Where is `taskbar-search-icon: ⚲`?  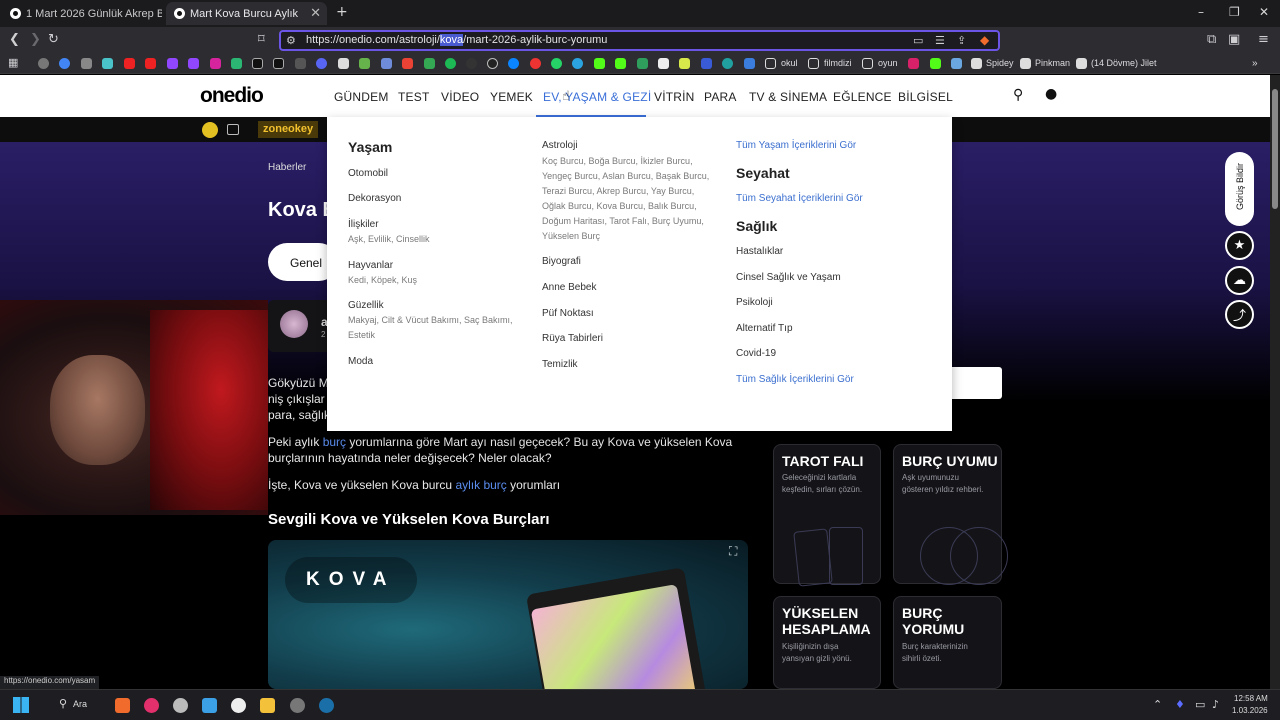 taskbar-search-icon: ⚲ is located at coordinates (63, 703).